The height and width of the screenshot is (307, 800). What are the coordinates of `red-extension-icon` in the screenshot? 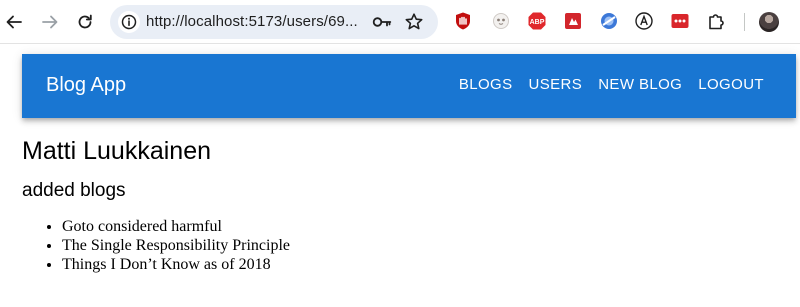 It's located at (573, 21).